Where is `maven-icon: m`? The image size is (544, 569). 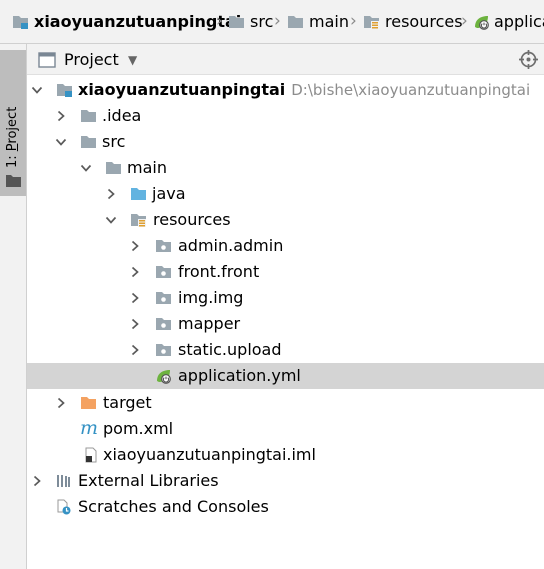
maven-icon: m is located at coordinates (89, 428).